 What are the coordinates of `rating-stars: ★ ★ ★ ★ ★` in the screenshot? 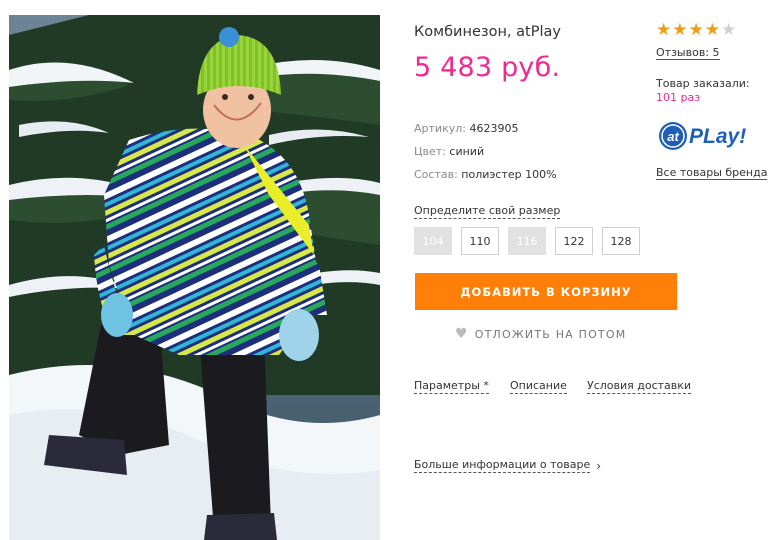 It's located at (696, 30).